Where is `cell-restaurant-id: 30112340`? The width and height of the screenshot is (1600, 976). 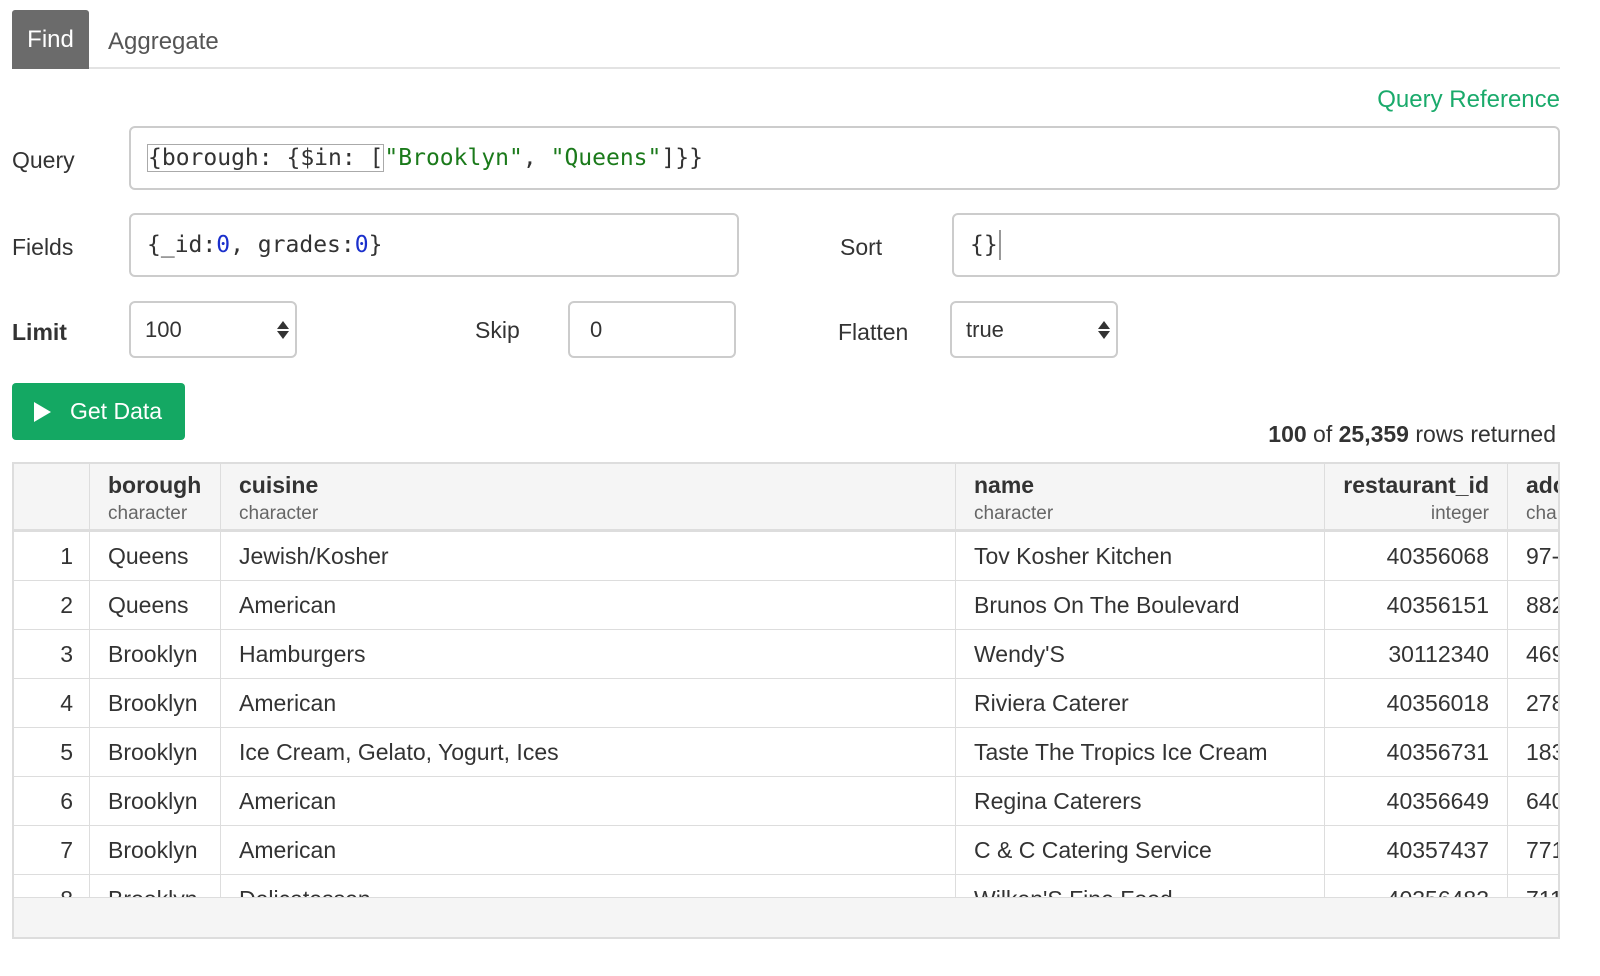 cell-restaurant-id: 30112340 is located at coordinates (1416, 654).